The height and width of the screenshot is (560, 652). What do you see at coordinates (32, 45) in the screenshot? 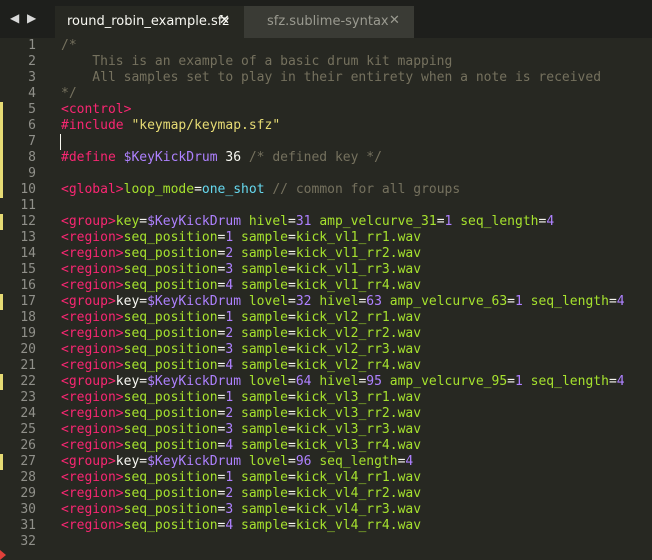
I see `line-number: 1` at bounding box center [32, 45].